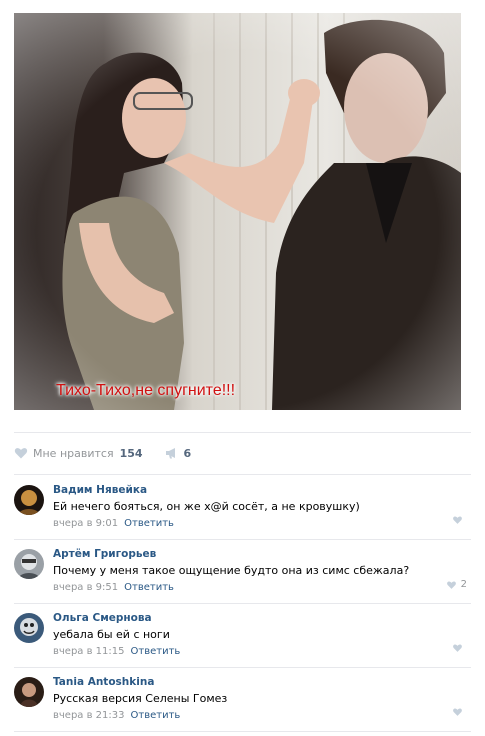 The image size is (485, 736). Describe the element at coordinates (262, 682) in the screenshot. I see `comment-author: Tania Antoshkina` at that location.